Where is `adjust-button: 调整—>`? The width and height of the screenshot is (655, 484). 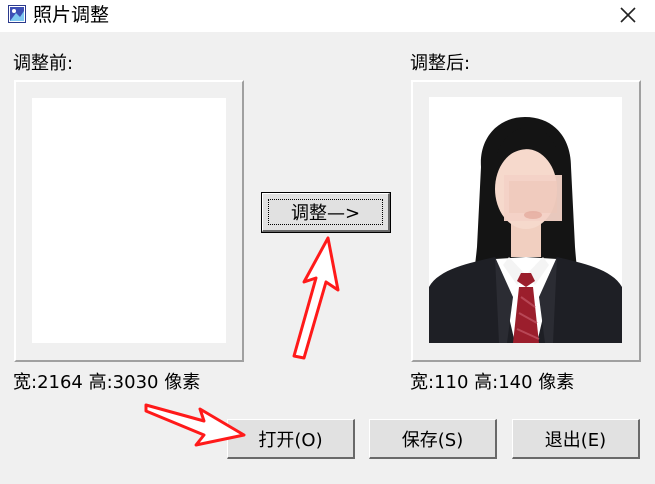
adjust-button: 调整—> is located at coordinates (326, 212).